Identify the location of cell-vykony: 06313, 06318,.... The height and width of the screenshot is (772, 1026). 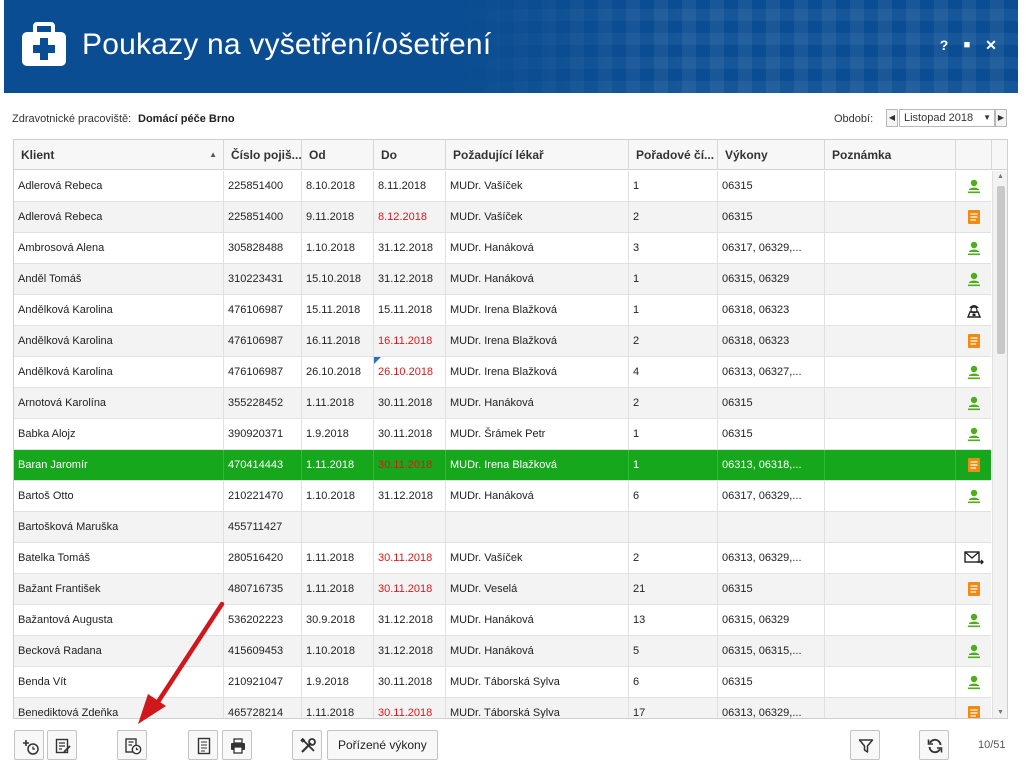
(771, 465).